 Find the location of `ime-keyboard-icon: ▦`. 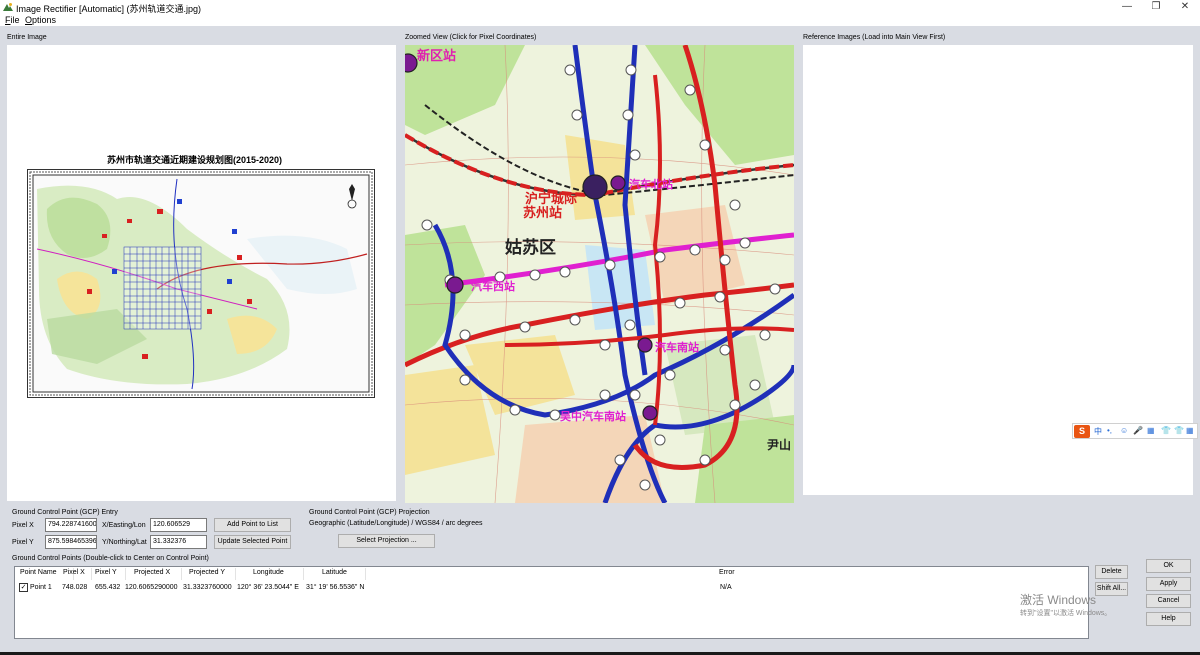

ime-keyboard-icon: ▦ is located at coordinates (1151, 430).